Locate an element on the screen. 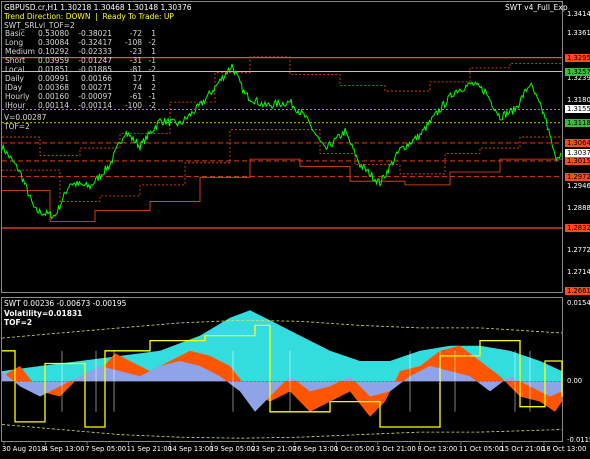 Image resolution: width=590 pixels, height=459 pixels. stats-cell-name: Hourly is located at coordinates (17, 96).